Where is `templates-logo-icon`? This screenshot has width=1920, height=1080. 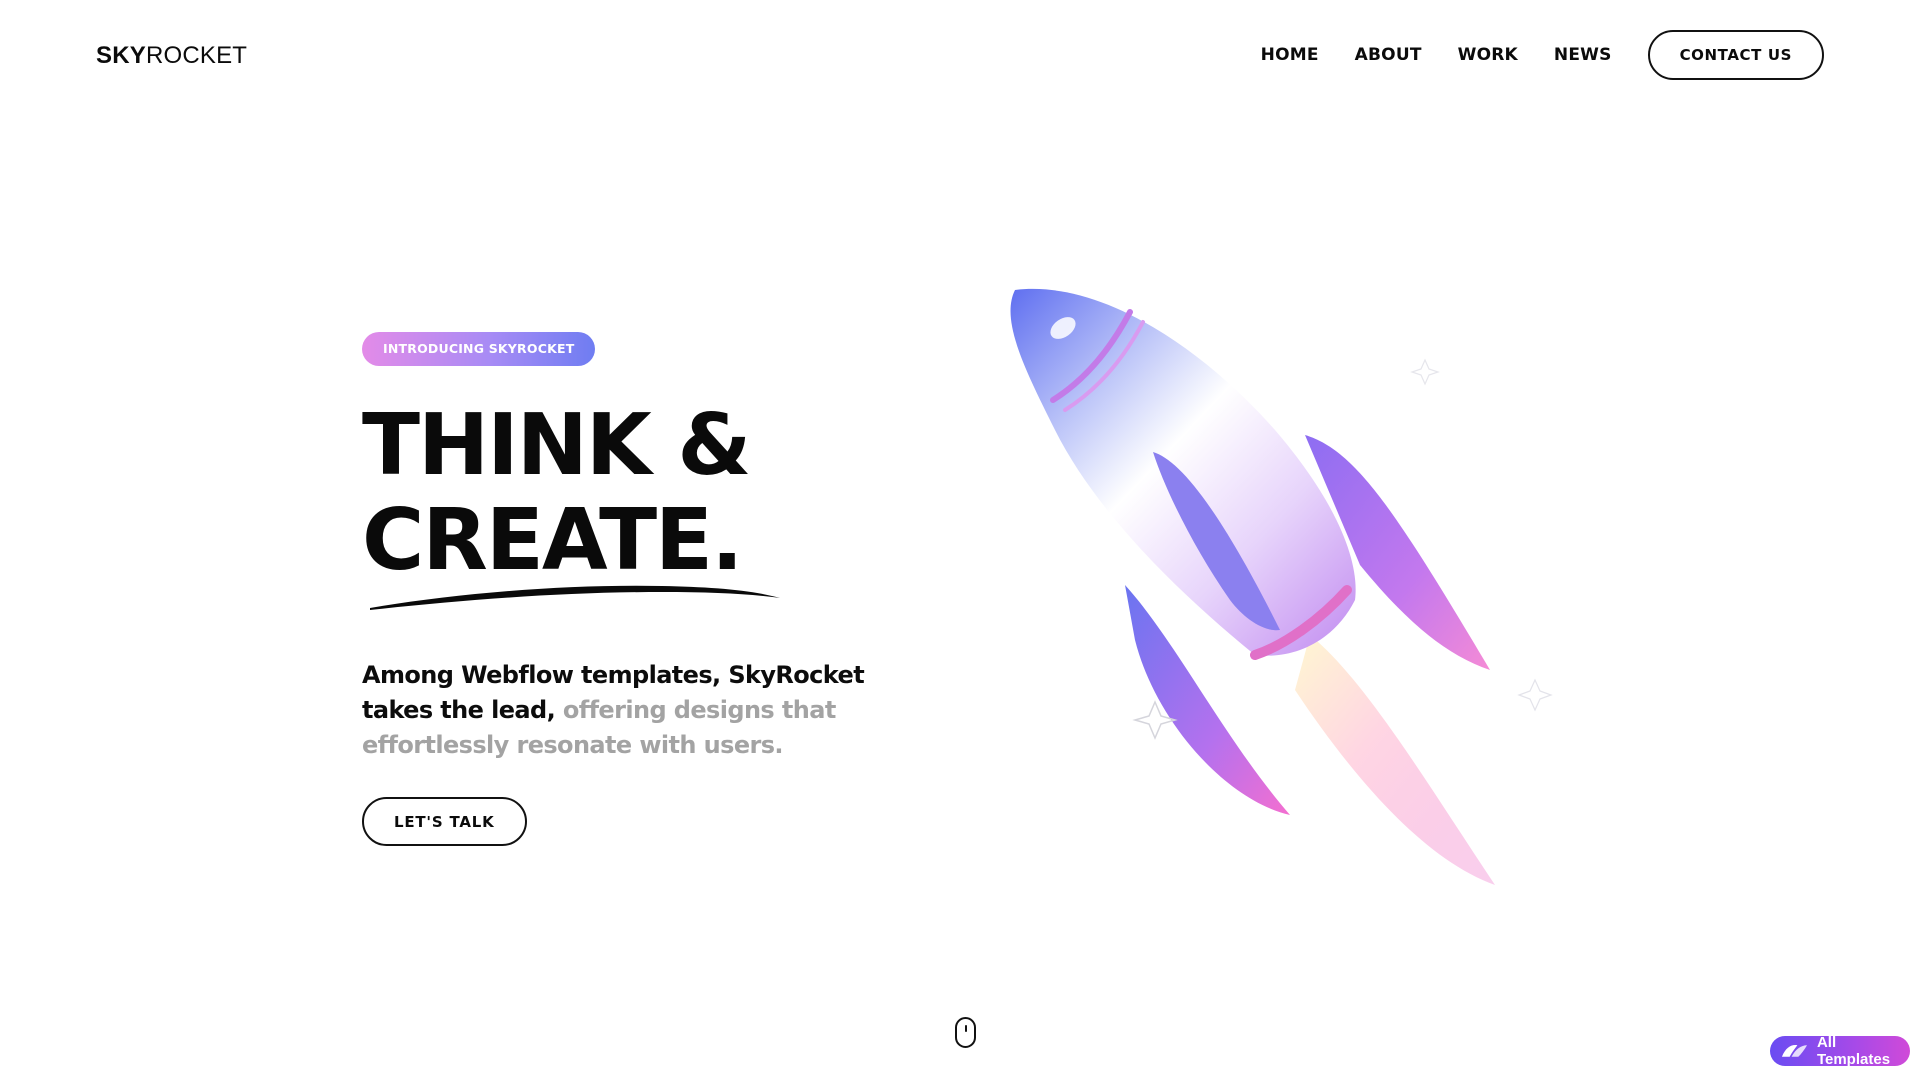
templates-logo-icon is located at coordinates (1794, 1051).